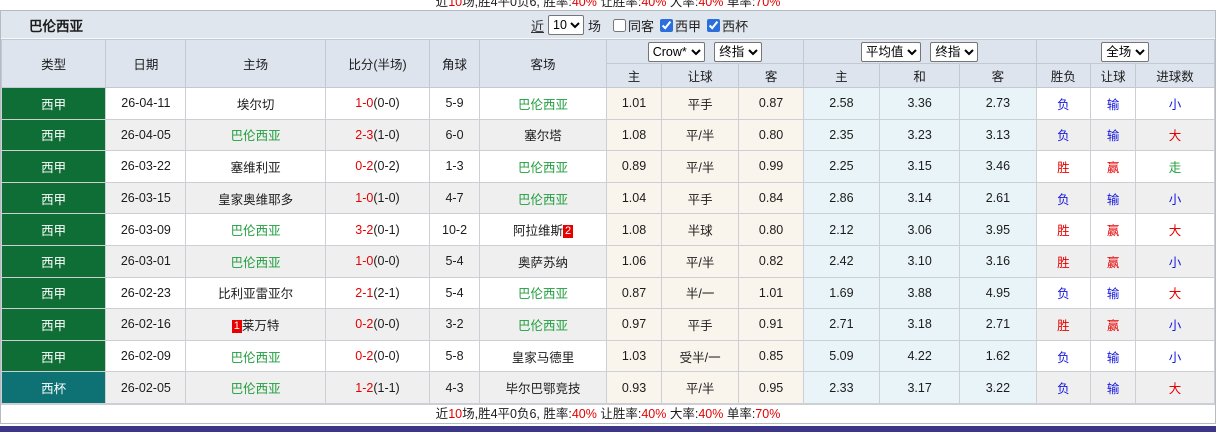 This screenshot has height=432, width=1216. Describe the element at coordinates (1175, 166) in the screenshot. I see `result-goals-cell: 走` at that location.